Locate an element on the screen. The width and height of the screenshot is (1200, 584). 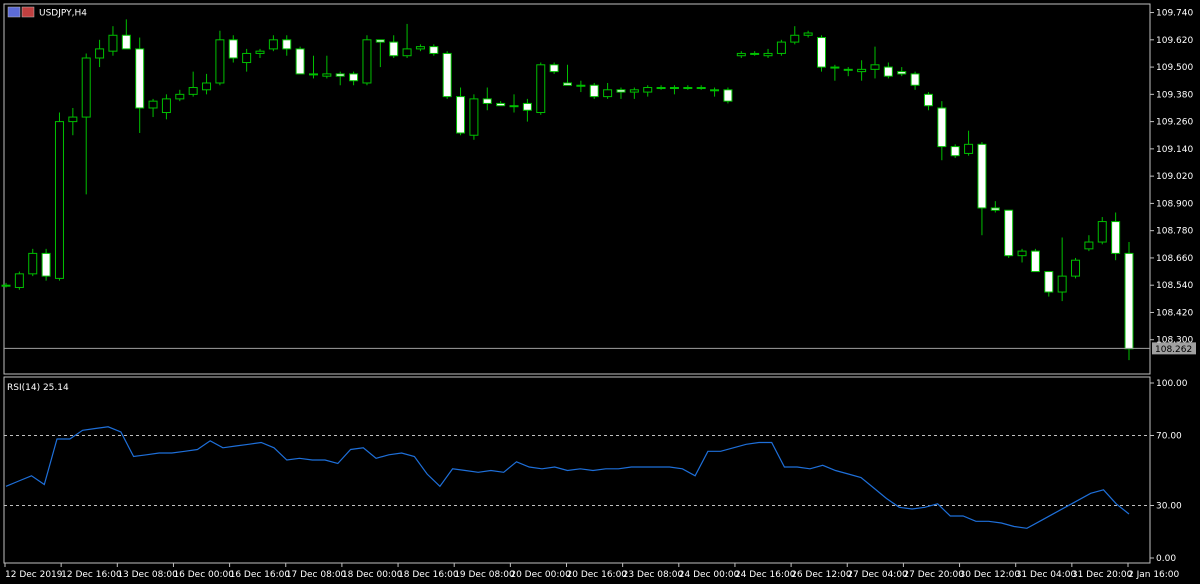
price-tick-label: 109.620 is located at coordinates (1174, 41).